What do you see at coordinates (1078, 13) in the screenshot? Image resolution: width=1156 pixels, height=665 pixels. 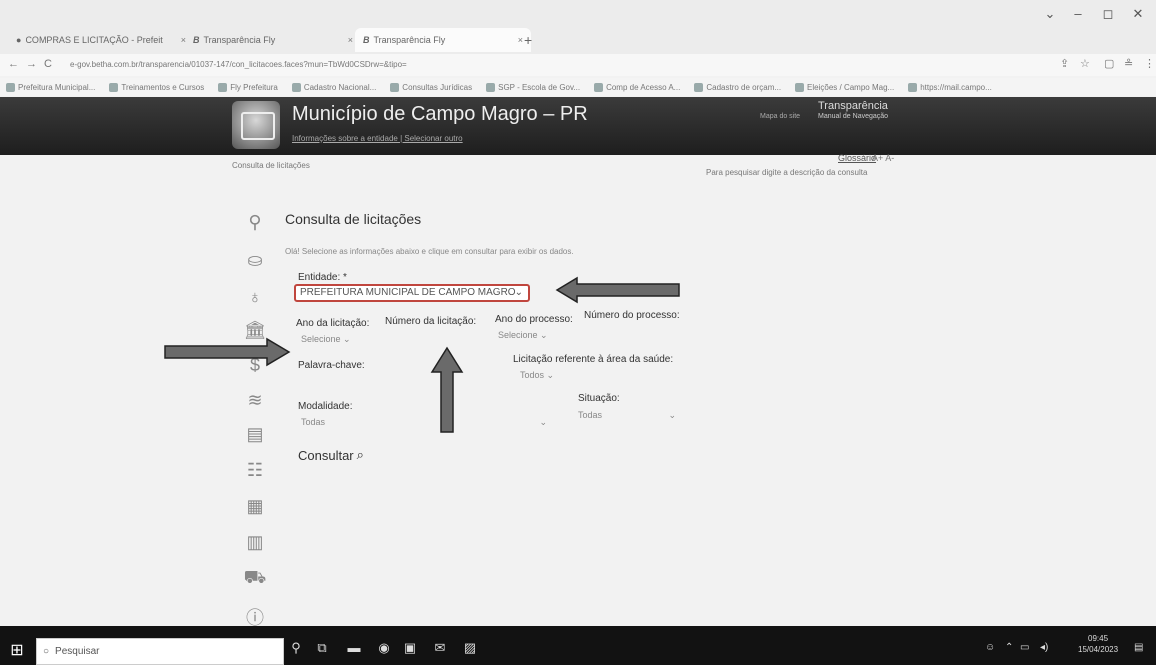 I see `minimize-icon: –` at bounding box center [1078, 13].